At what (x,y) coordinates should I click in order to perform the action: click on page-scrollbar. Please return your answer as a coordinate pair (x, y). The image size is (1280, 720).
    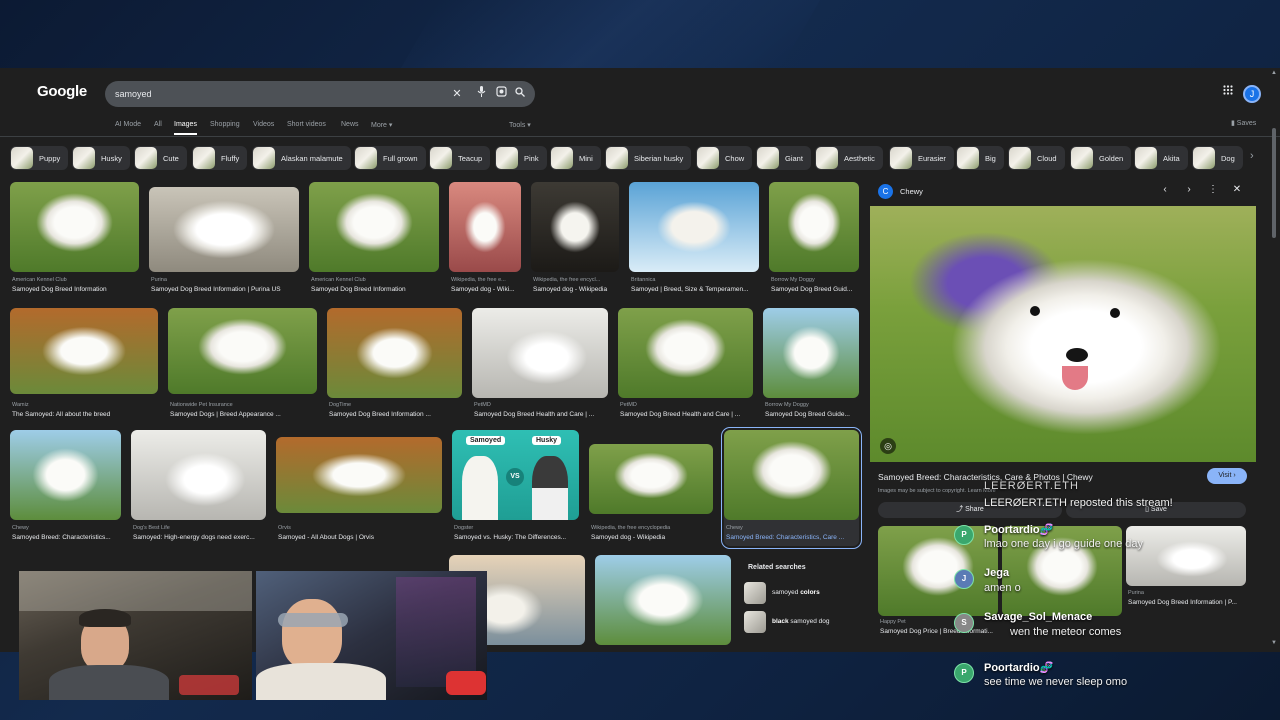
    Looking at the image, I should click on (1274, 360).